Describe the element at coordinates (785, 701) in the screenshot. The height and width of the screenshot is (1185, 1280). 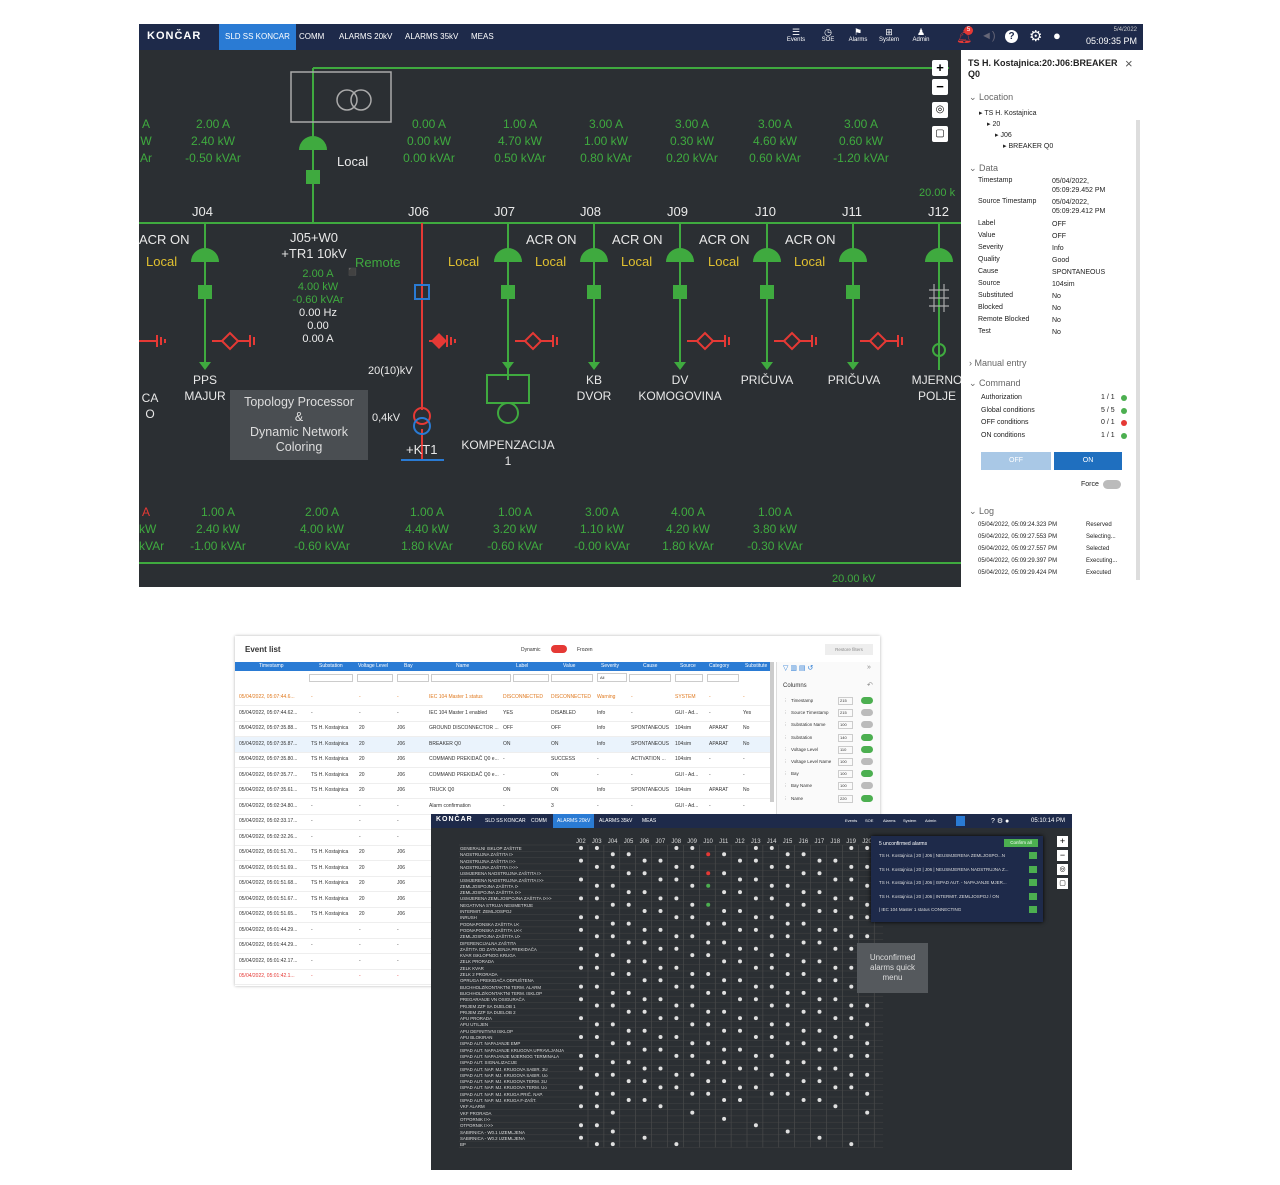
I see `drag-handle-icon: ⋮` at that location.